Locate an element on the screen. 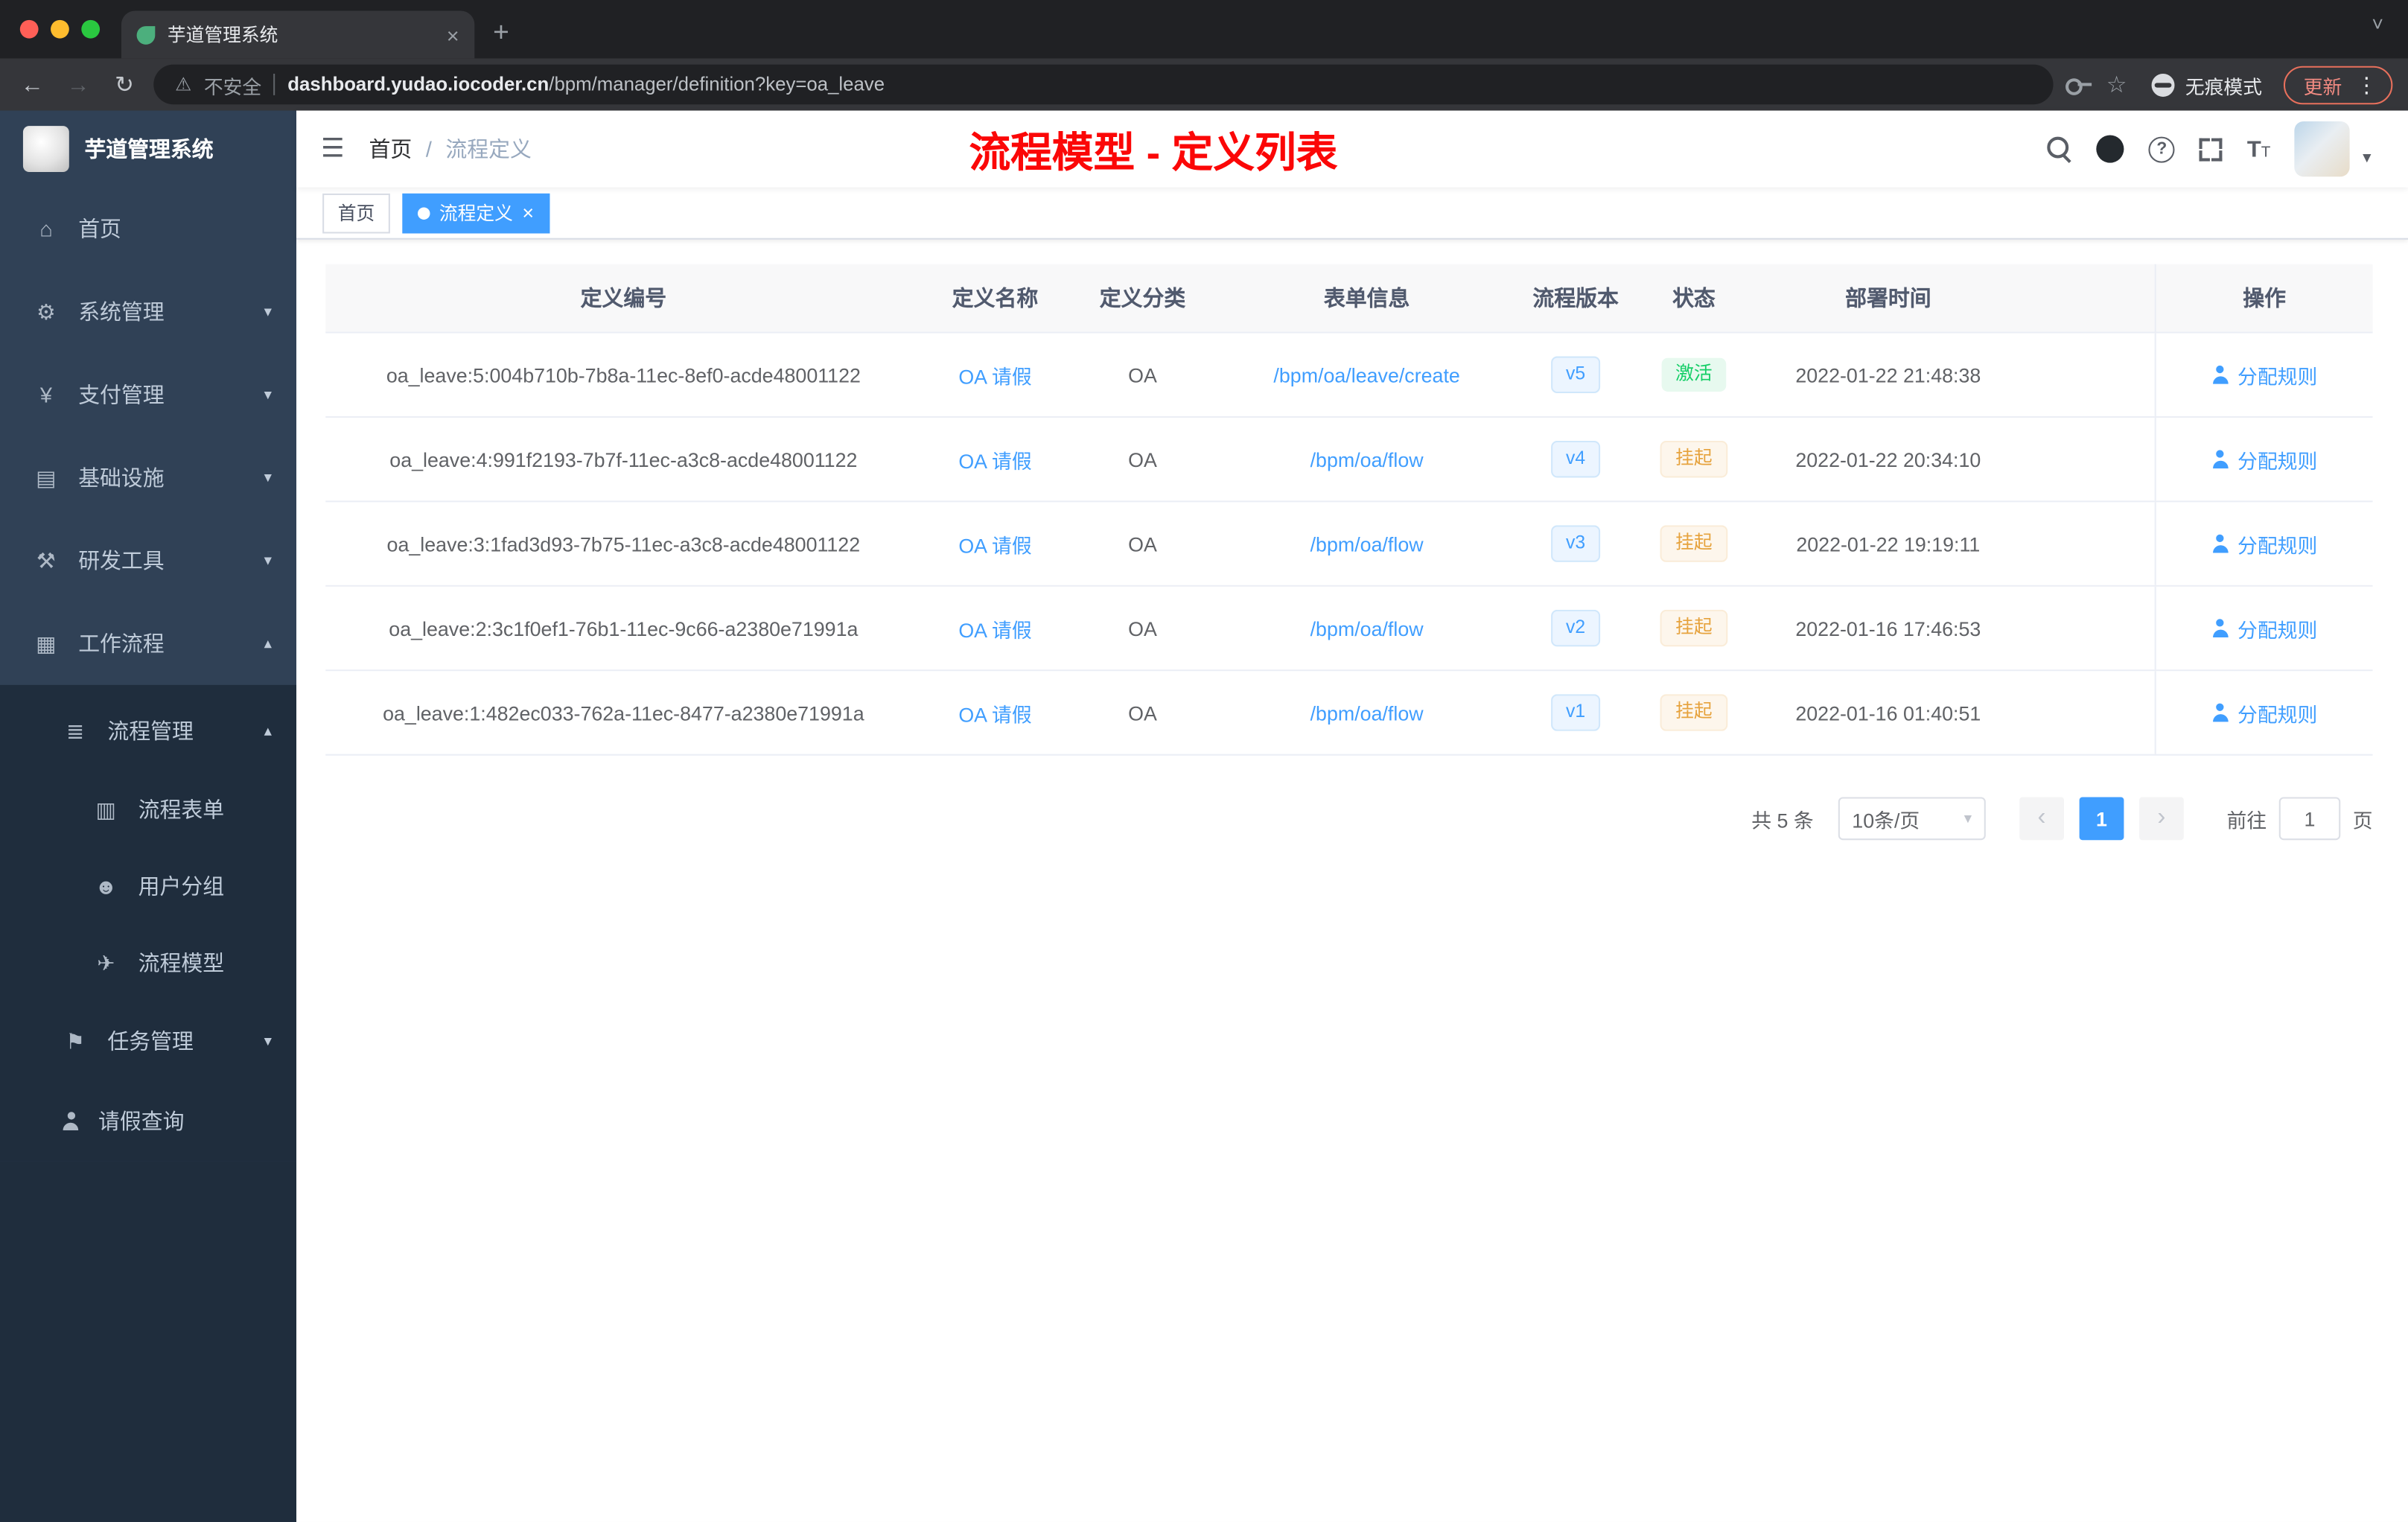 This screenshot has height=1522, width=2408. version-cell: v3 is located at coordinates (1575, 543).